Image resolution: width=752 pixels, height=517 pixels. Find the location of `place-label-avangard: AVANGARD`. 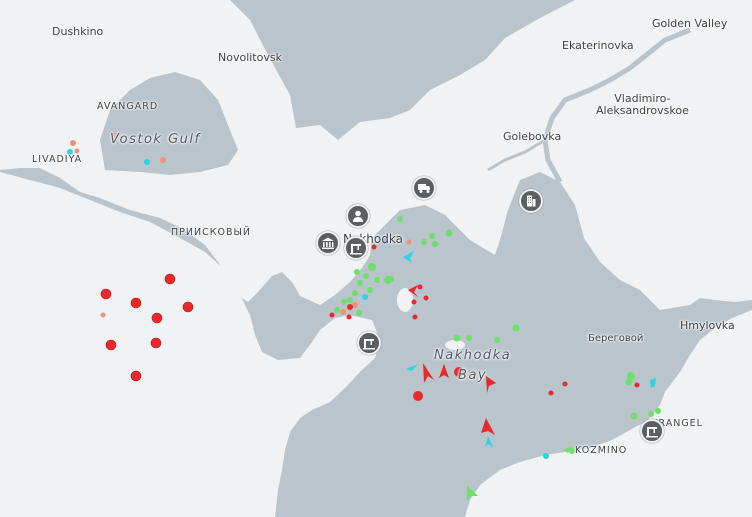

place-label-avangard: AVANGARD is located at coordinates (128, 106).